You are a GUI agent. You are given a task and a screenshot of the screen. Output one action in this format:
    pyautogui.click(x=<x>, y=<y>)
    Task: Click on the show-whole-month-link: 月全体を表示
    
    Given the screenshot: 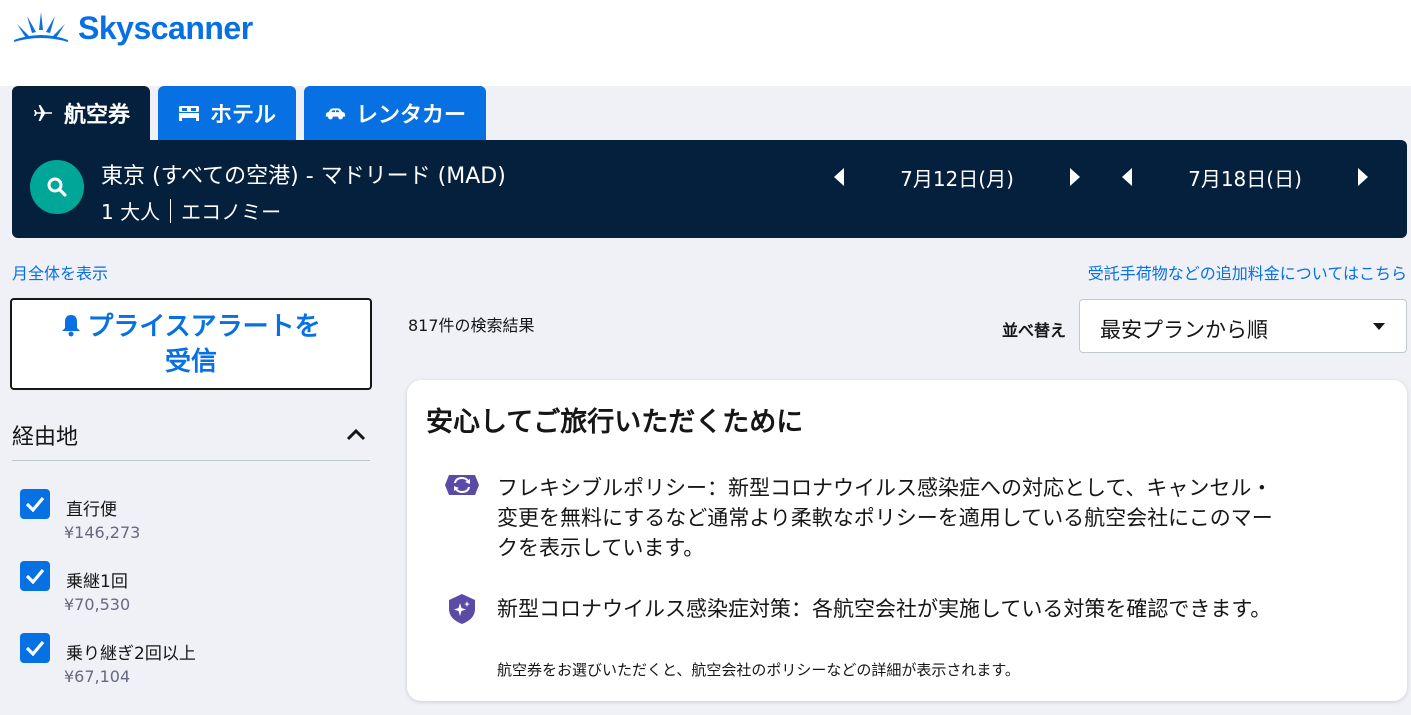 What is the action you would take?
    pyautogui.click(x=60, y=272)
    